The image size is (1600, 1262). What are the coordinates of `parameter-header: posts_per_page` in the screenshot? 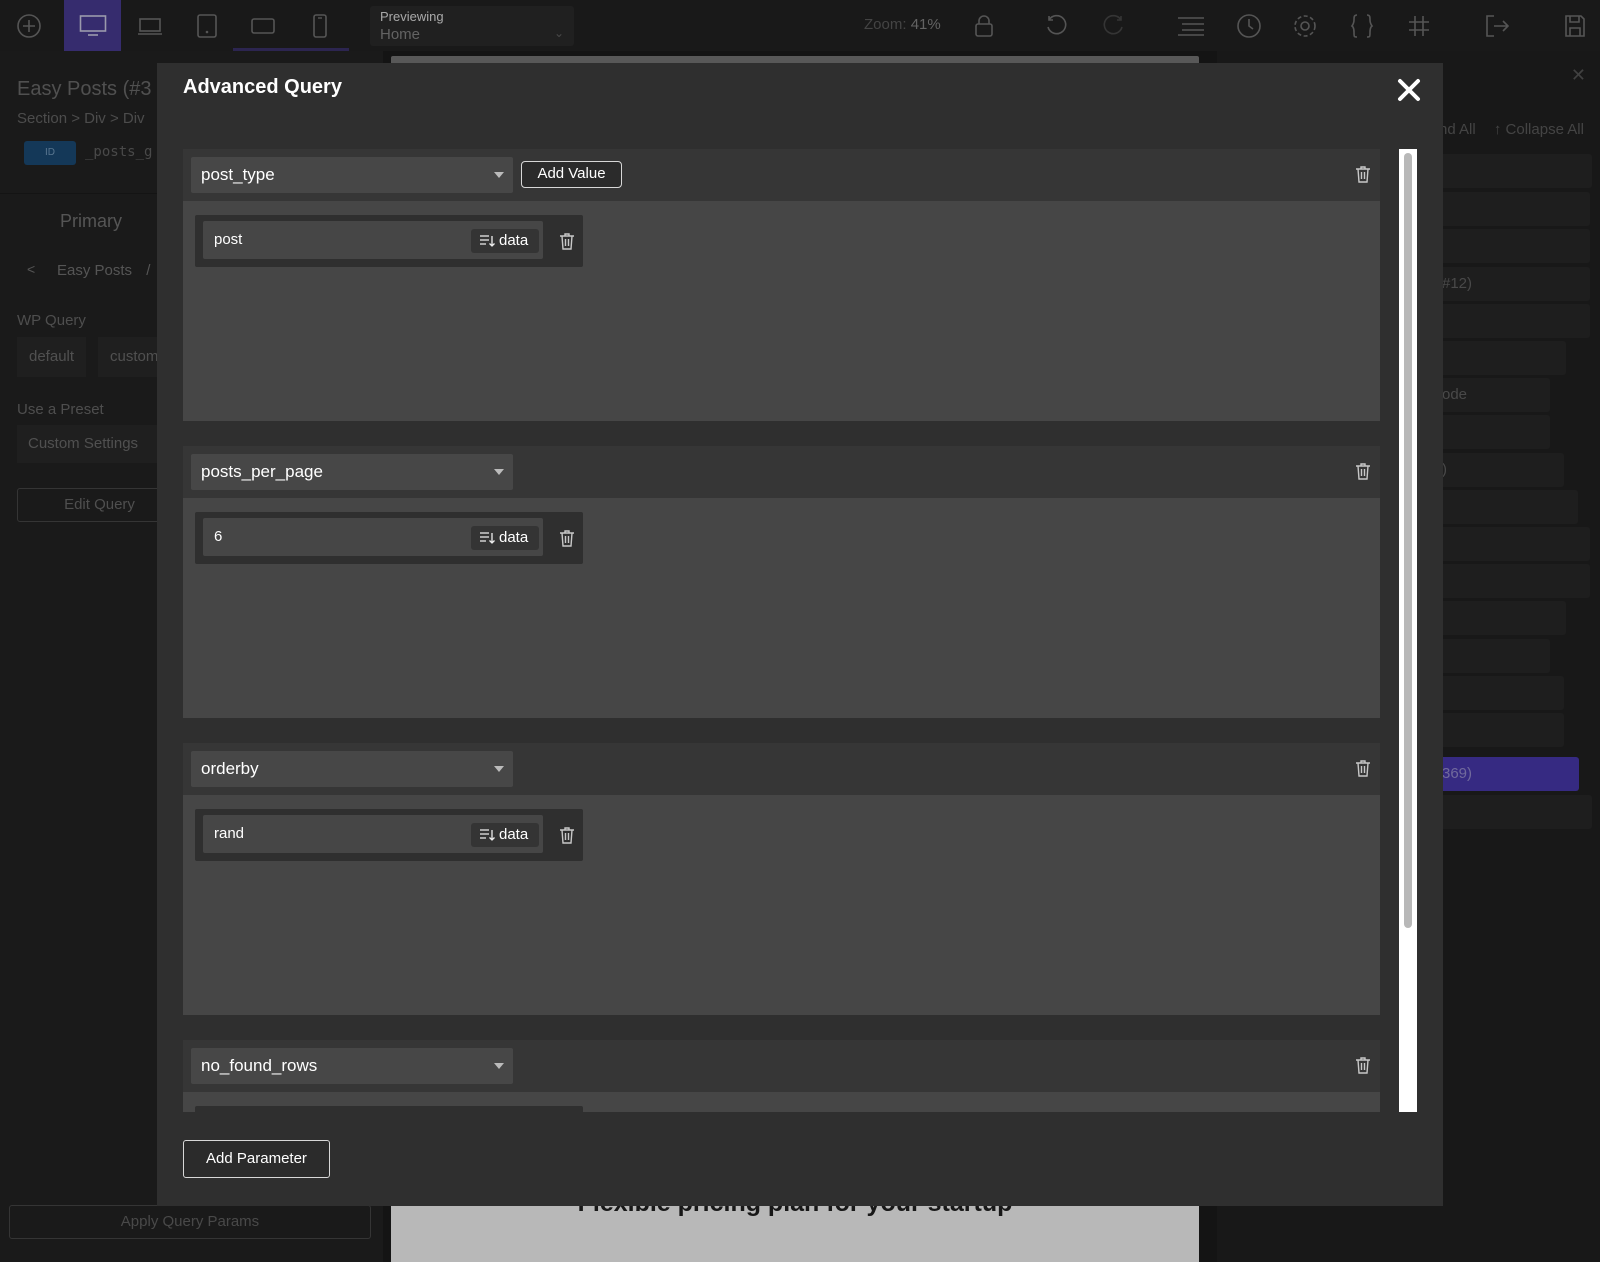 It's located at (781, 472).